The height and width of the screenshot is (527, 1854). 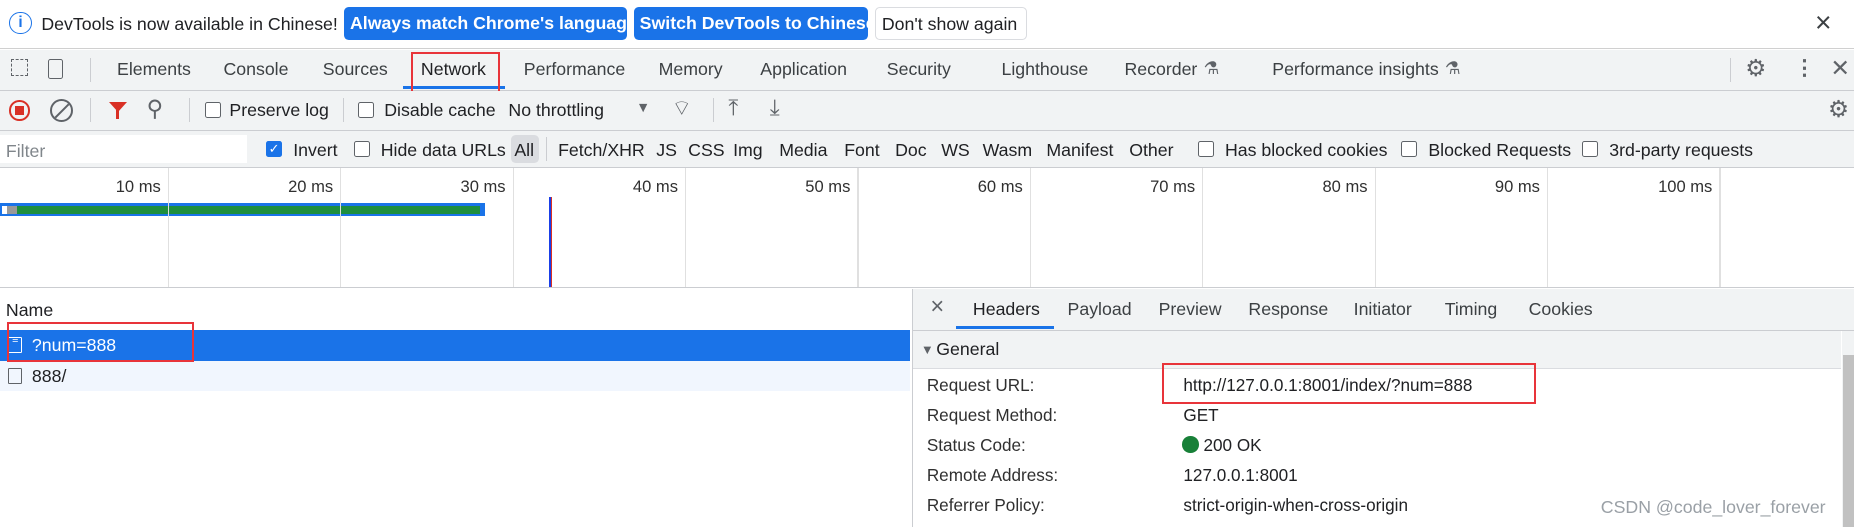 I want to click on overview-tick-label: 100 ms, so click(x=1685, y=187).